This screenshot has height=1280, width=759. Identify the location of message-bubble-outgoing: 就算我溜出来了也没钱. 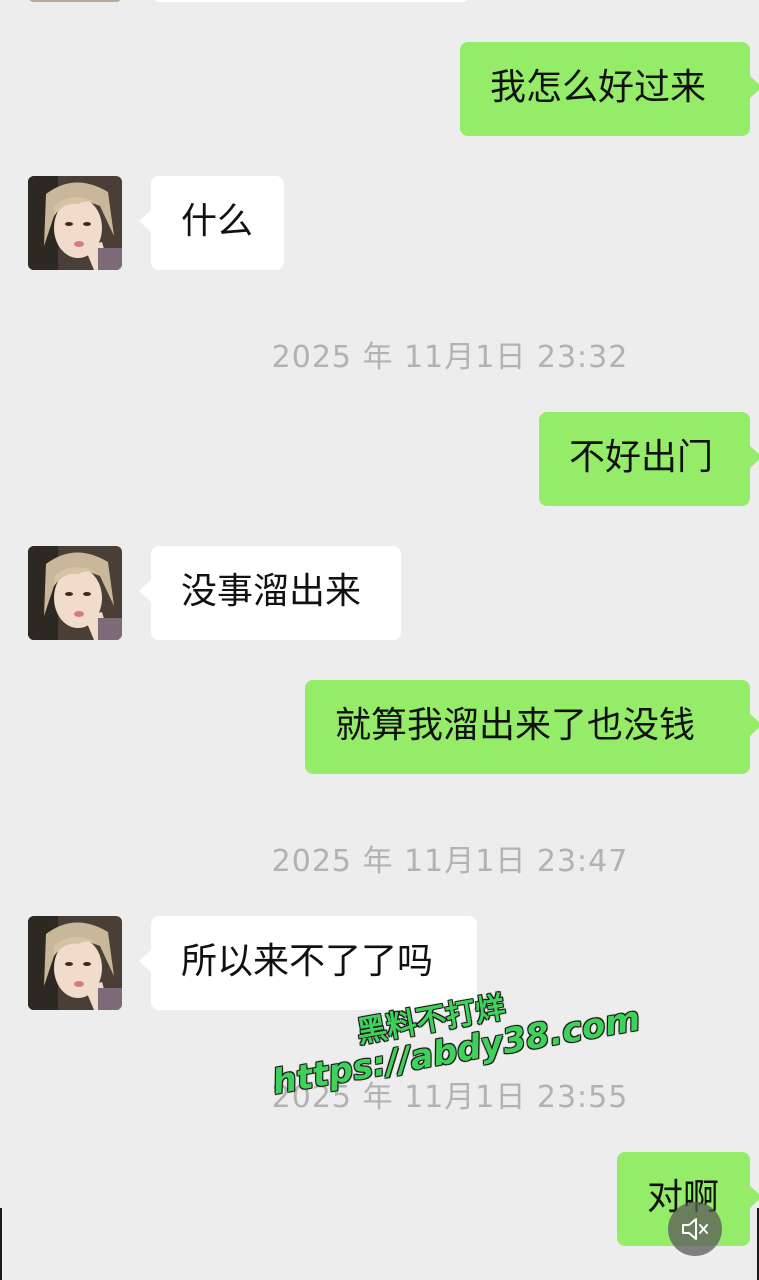
(532, 727).